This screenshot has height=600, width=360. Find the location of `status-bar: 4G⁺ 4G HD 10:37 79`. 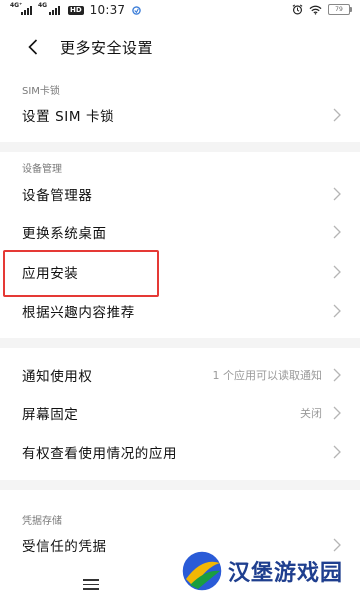

status-bar: 4G⁺ 4G HD 10:37 79 is located at coordinates (180, 11).